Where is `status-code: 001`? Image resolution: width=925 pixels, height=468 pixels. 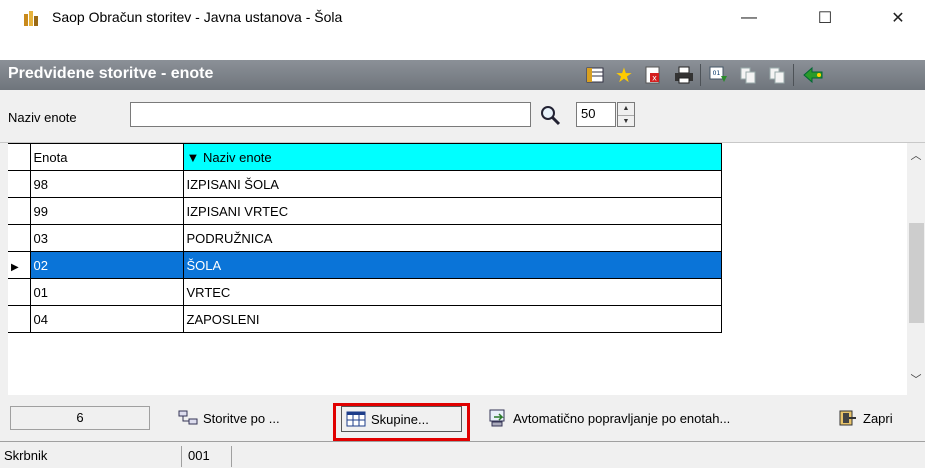 status-code: 001 is located at coordinates (208, 456).